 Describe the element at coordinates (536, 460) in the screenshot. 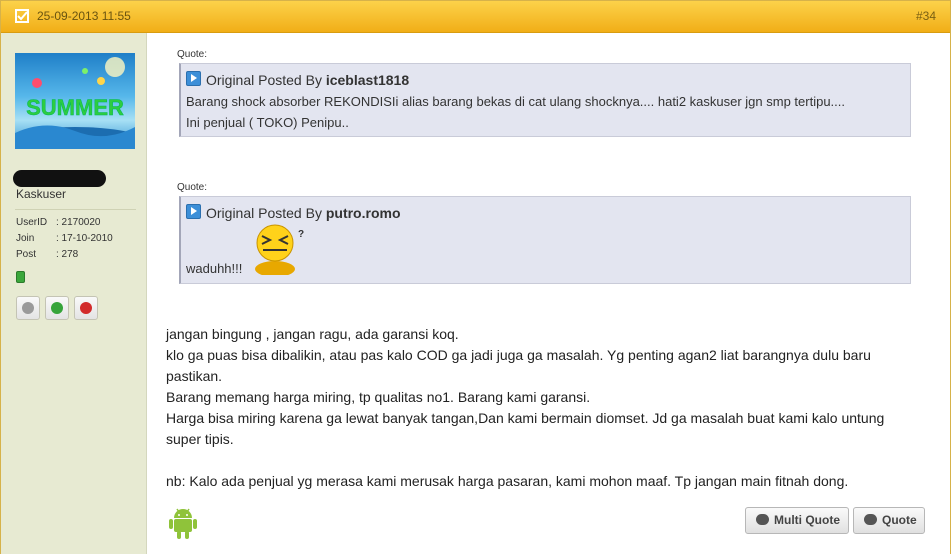

I see `message-spacer` at that location.